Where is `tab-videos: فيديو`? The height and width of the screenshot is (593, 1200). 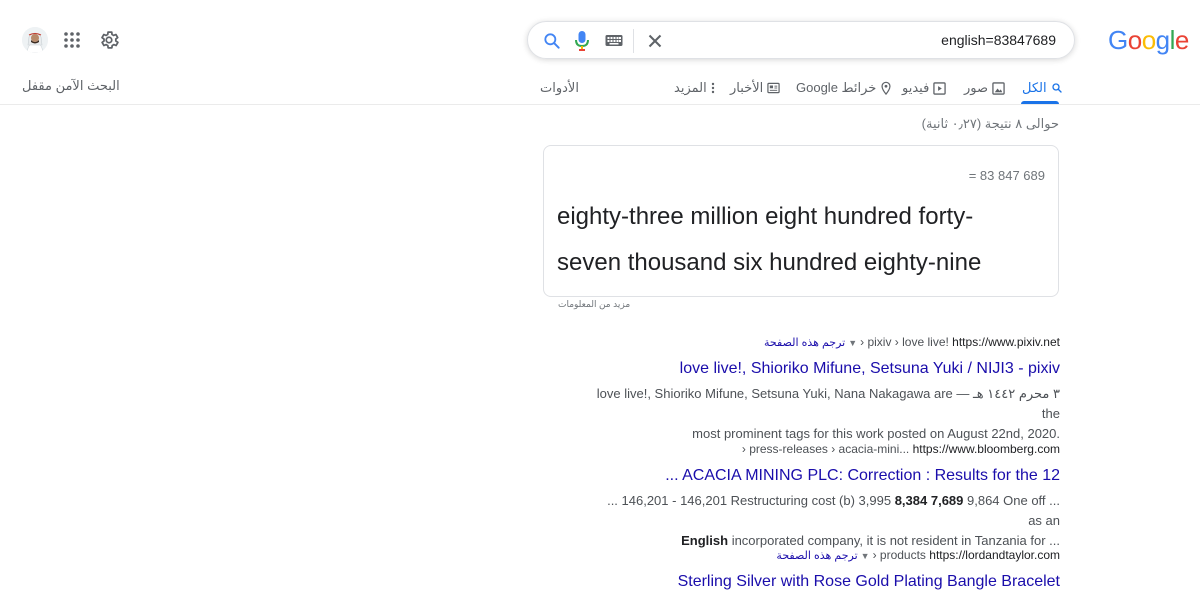
tab-videos: فيديو is located at coordinates (924, 88).